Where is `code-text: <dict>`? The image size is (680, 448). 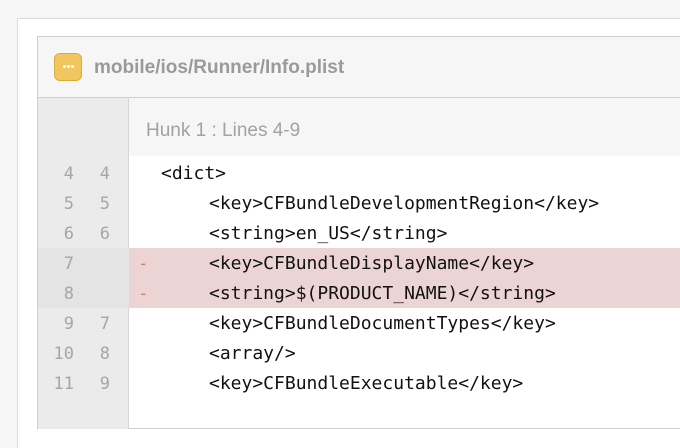 code-text: <dict> is located at coordinates (194, 173).